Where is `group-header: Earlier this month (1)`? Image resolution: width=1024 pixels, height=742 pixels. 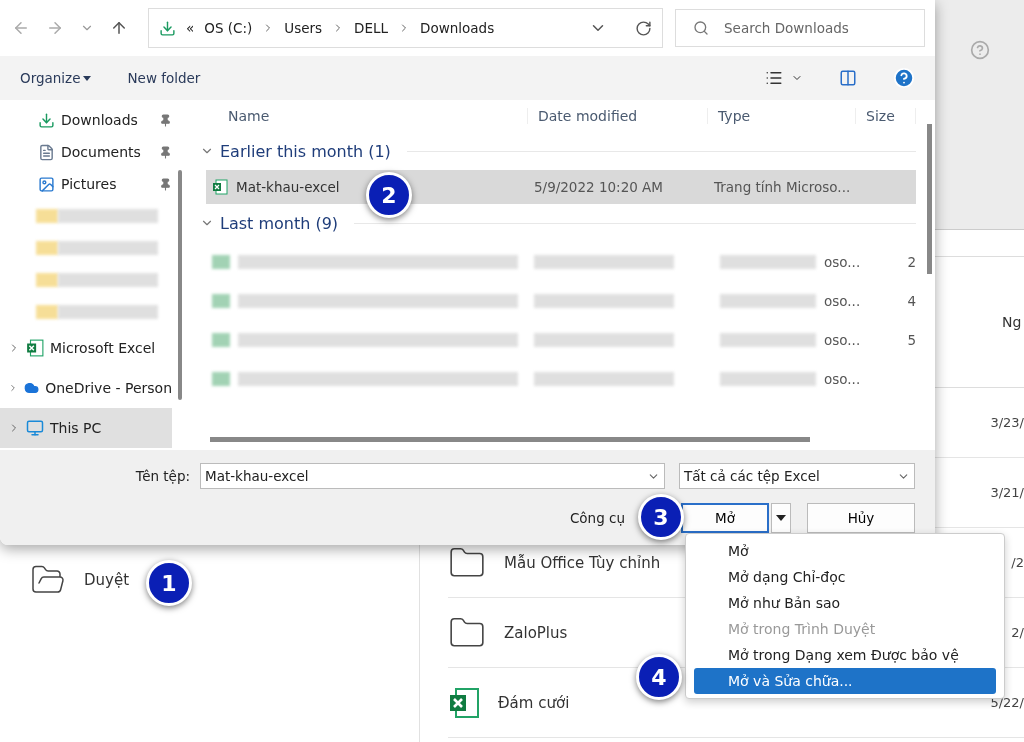 group-header: Earlier this month (1) is located at coordinates (305, 151).